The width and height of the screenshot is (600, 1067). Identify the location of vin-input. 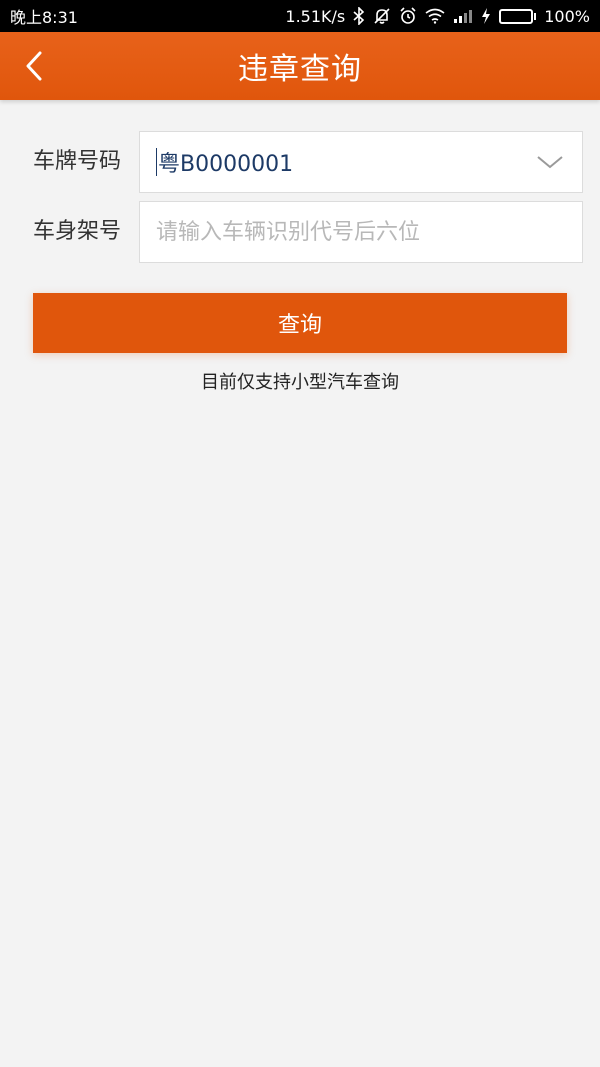
(369, 232).